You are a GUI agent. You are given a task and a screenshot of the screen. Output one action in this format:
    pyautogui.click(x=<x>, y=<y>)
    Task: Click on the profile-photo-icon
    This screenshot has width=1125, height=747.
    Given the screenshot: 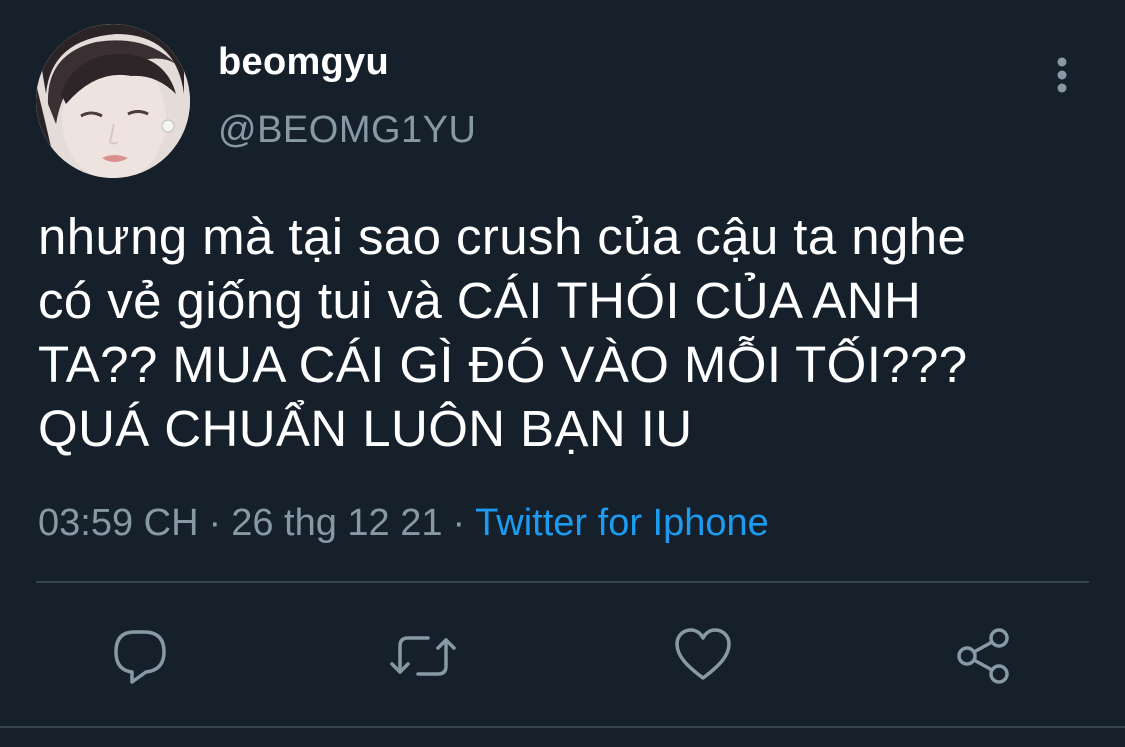 What is the action you would take?
    pyautogui.click(x=113, y=101)
    